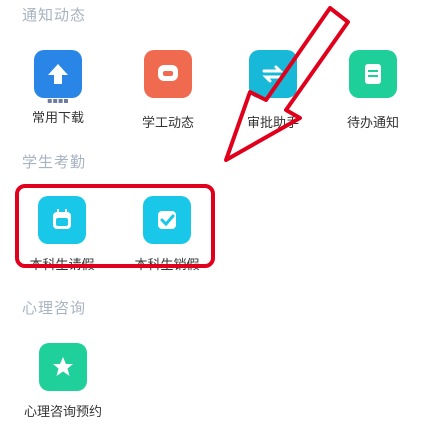 The height and width of the screenshot is (441, 426). Describe the element at coordinates (63, 367) in the screenshot. I see `star-icon` at that location.